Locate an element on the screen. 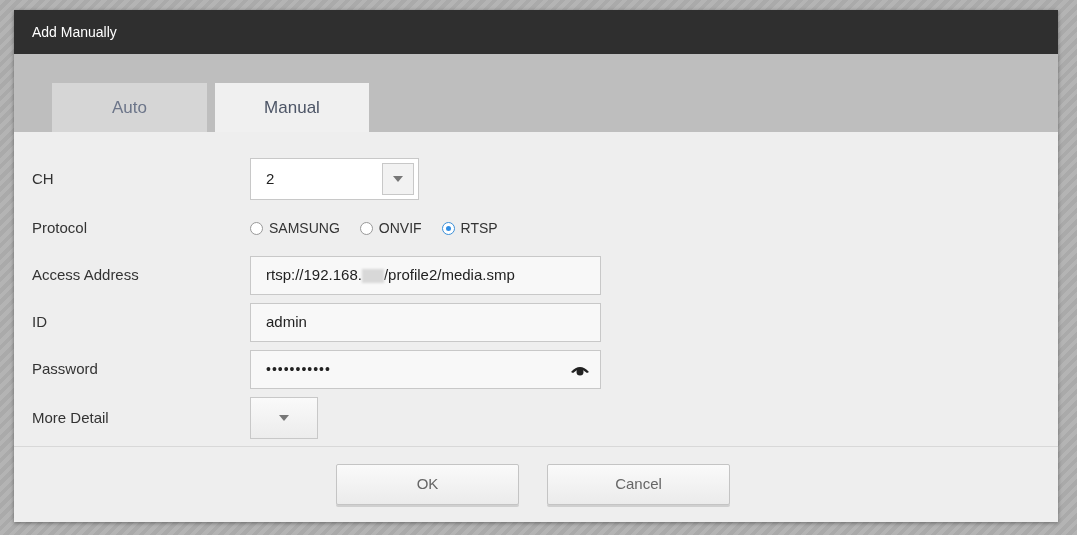 Image resolution: width=1077 pixels, height=535 pixels. field-label: Access Address is located at coordinates (86, 275).